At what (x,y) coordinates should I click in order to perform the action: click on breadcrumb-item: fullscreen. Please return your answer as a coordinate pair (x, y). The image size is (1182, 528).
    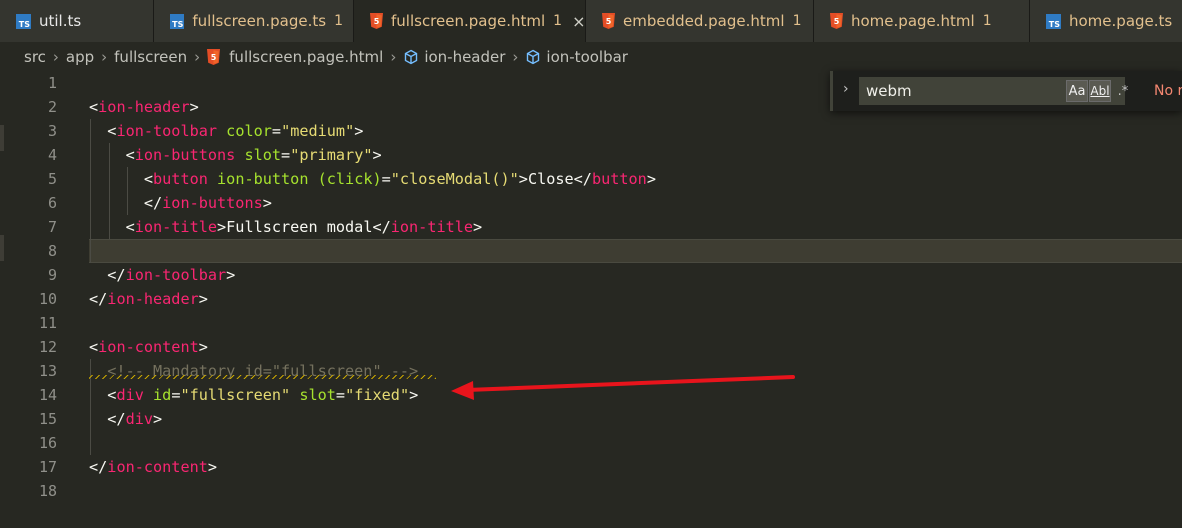
    Looking at the image, I should click on (150, 57).